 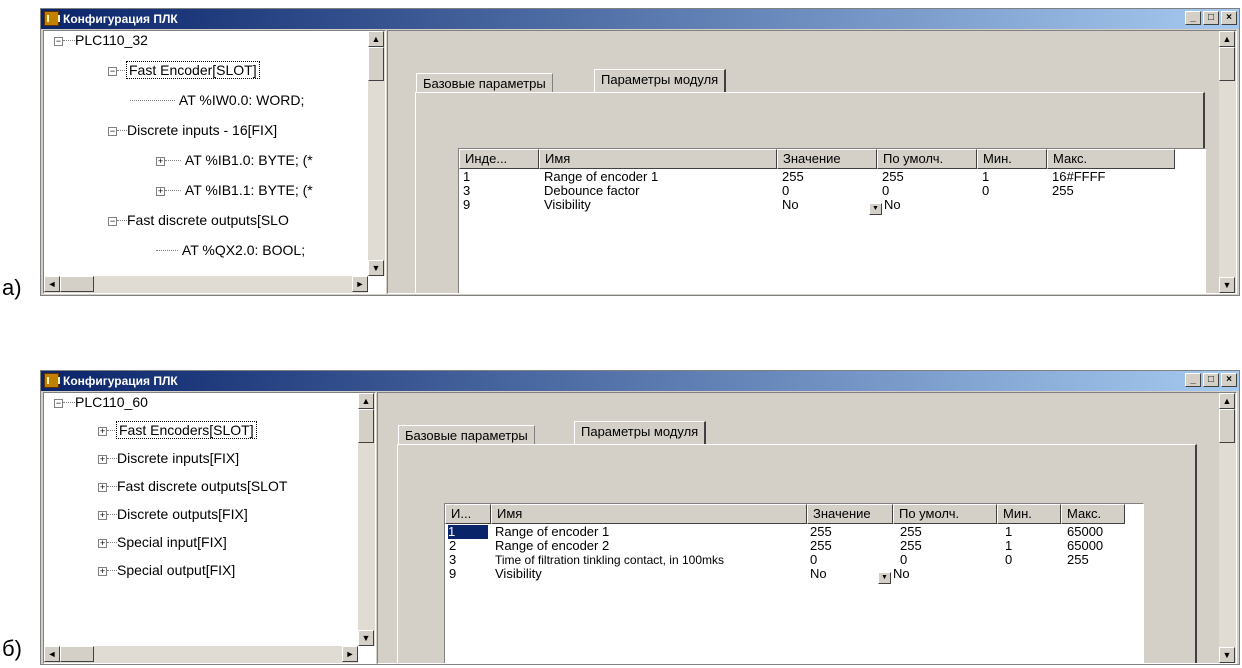 I want to click on tree-node-io-channel: AT %IW0.0: WORD;, so click(x=217, y=100).